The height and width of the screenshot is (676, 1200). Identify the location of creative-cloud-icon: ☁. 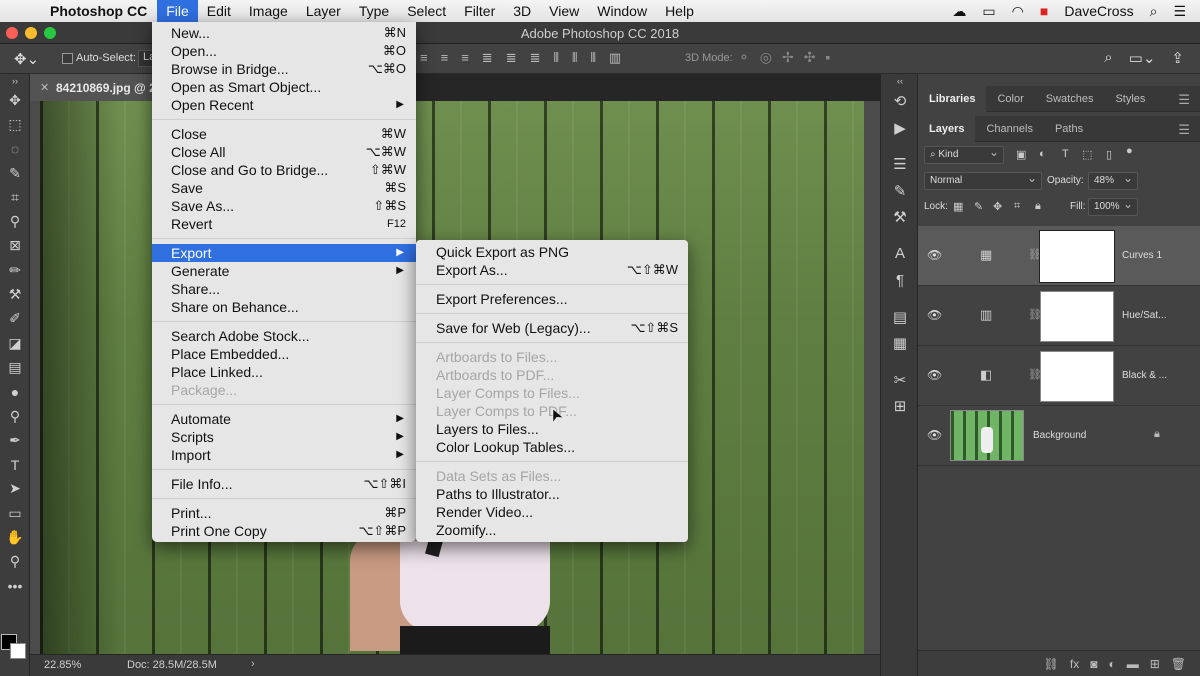
(959, 11).